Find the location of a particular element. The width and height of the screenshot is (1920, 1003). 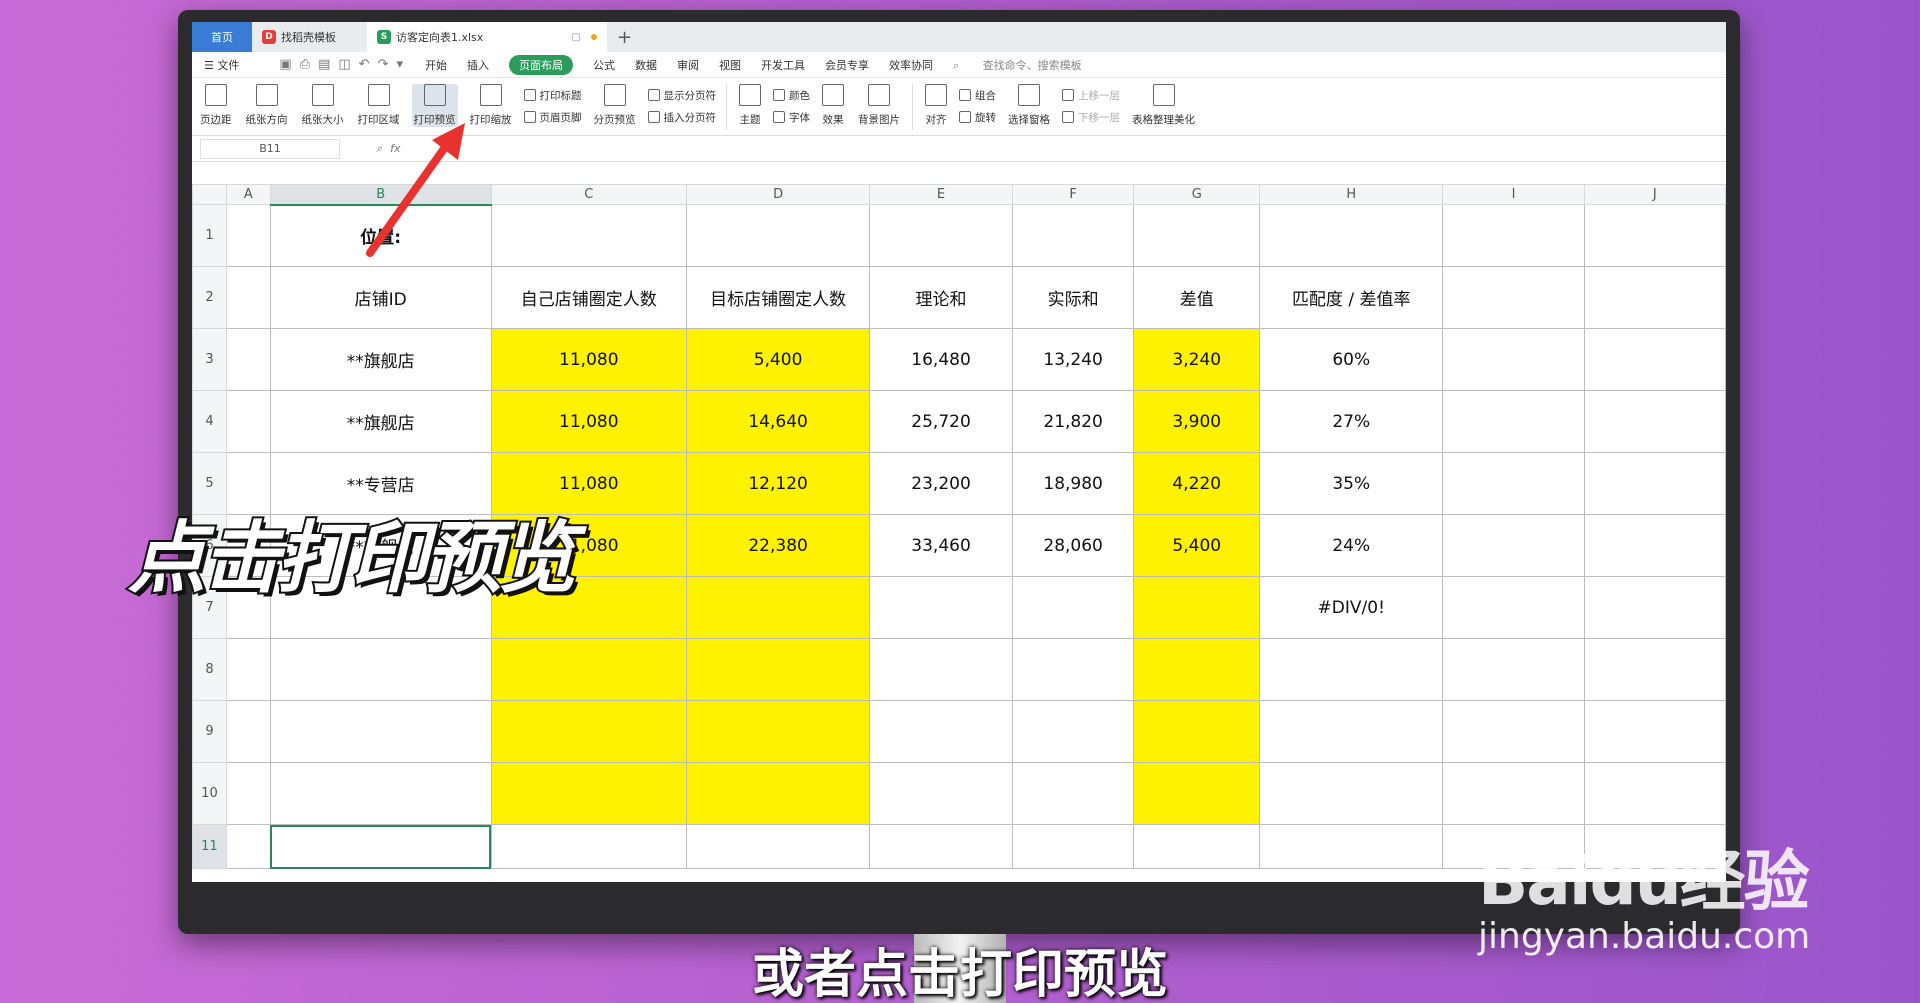

cell: #DIV/0! is located at coordinates (1351, 607).